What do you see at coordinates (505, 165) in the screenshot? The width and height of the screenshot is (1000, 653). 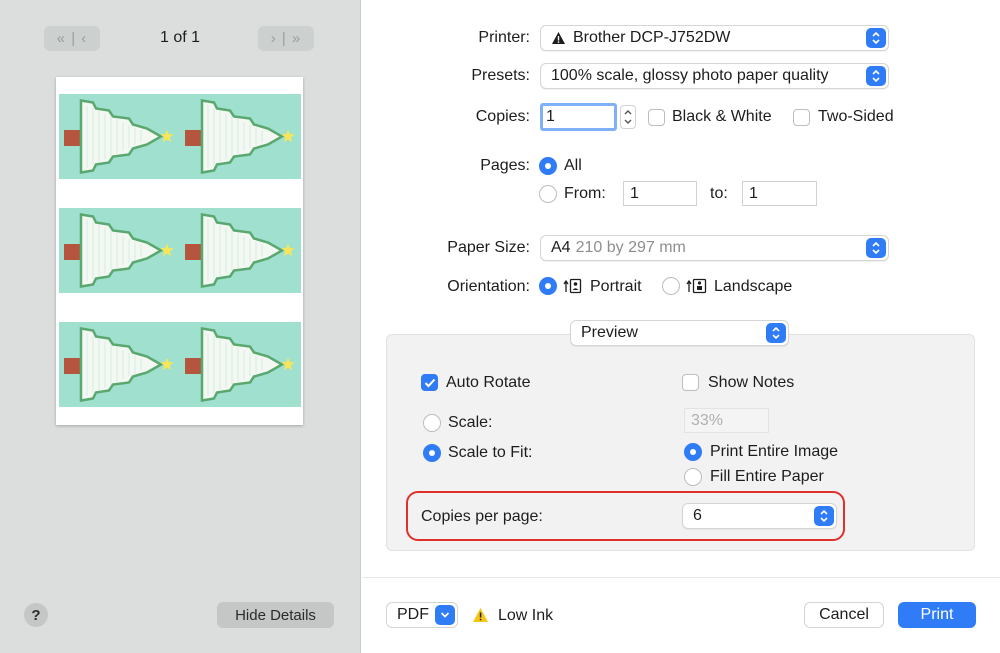 I see `pages-label: Pages:` at bounding box center [505, 165].